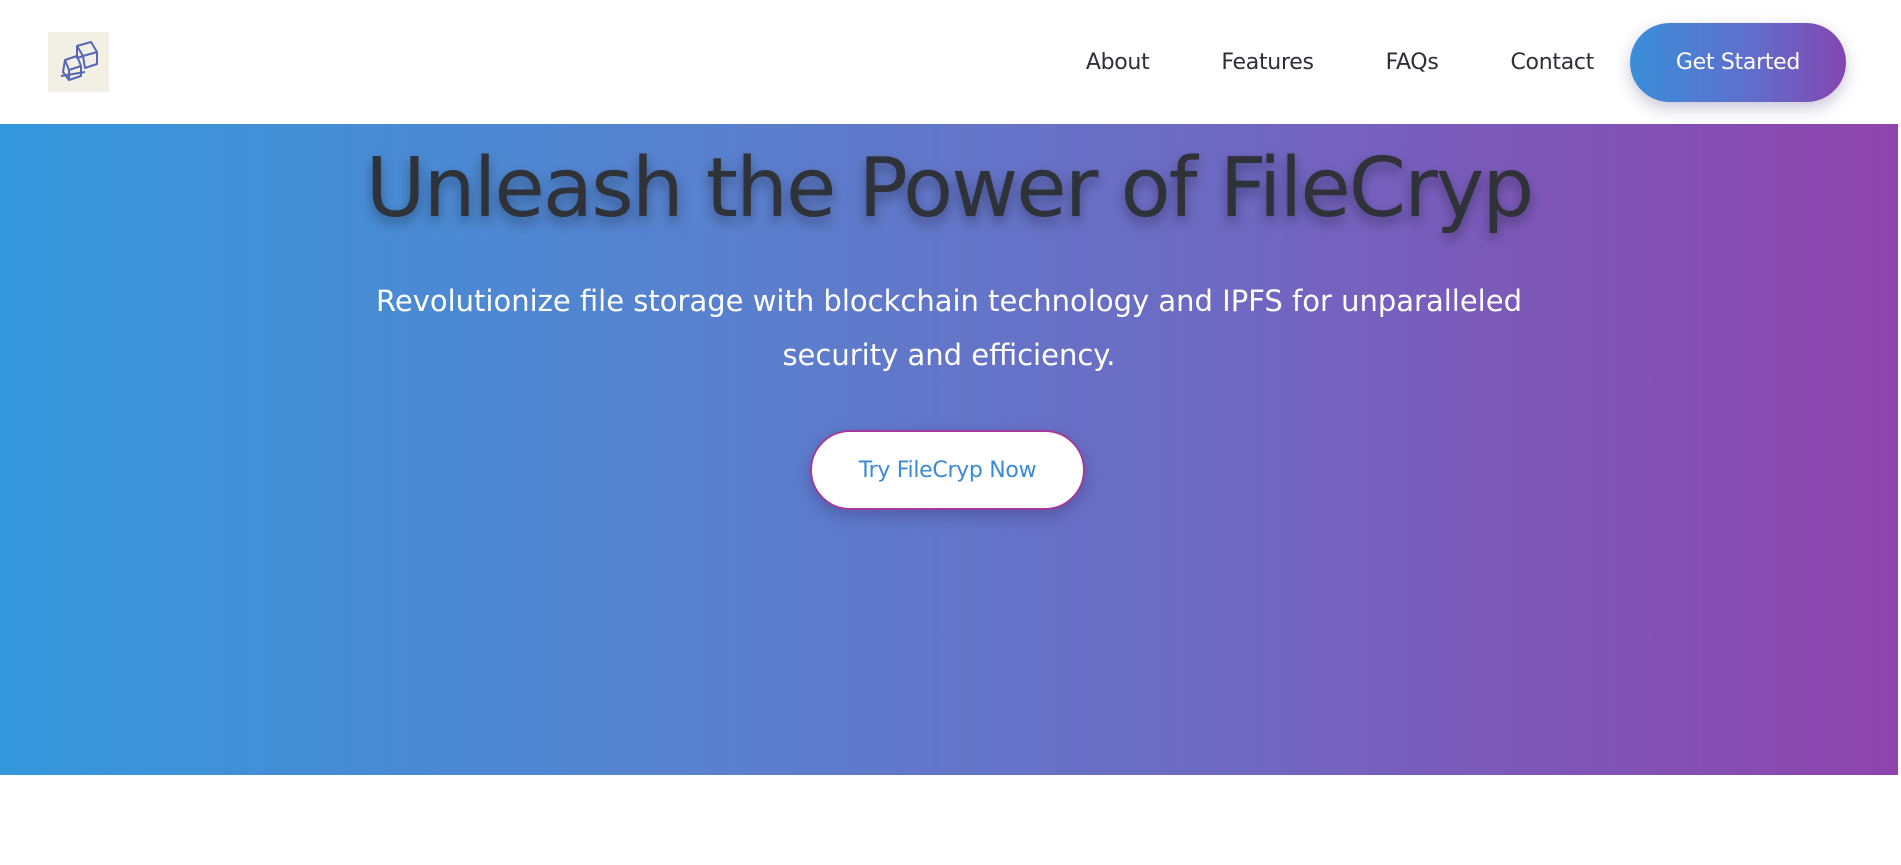 The image size is (1901, 865). What do you see at coordinates (949, 62) in the screenshot?
I see `site-header: About Features FAQs Contact Get Started` at bounding box center [949, 62].